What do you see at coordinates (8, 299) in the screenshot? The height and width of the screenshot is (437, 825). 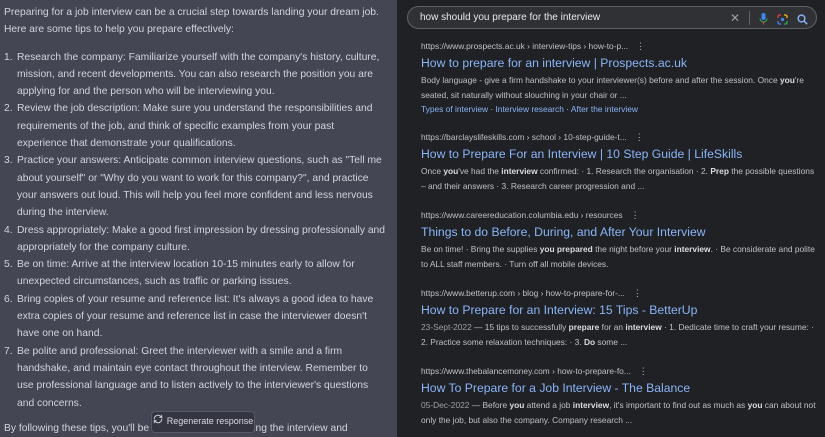 I see `tip-number: 6.` at bounding box center [8, 299].